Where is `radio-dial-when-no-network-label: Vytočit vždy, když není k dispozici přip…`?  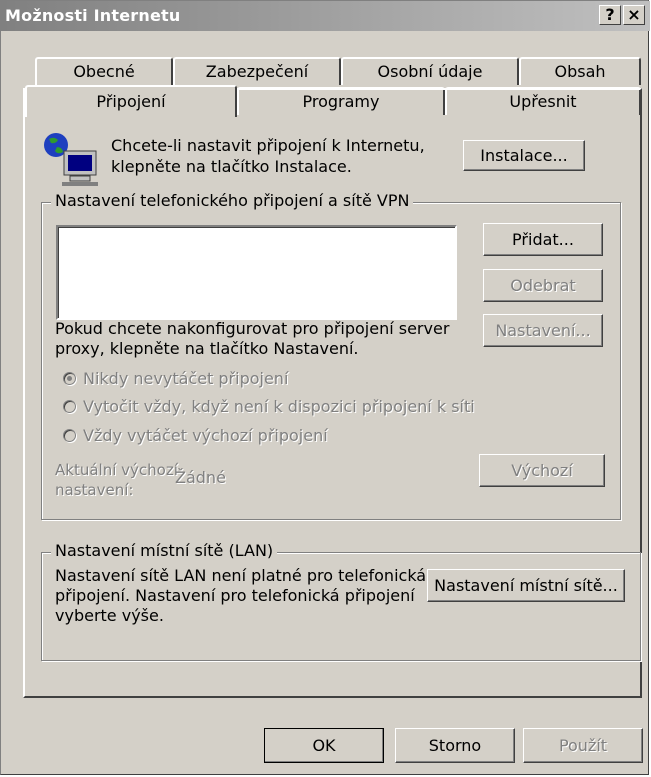
radio-dial-when-no-network-label: Vytočit vždy, když není k dispozici přip… is located at coordinates (279, 406).